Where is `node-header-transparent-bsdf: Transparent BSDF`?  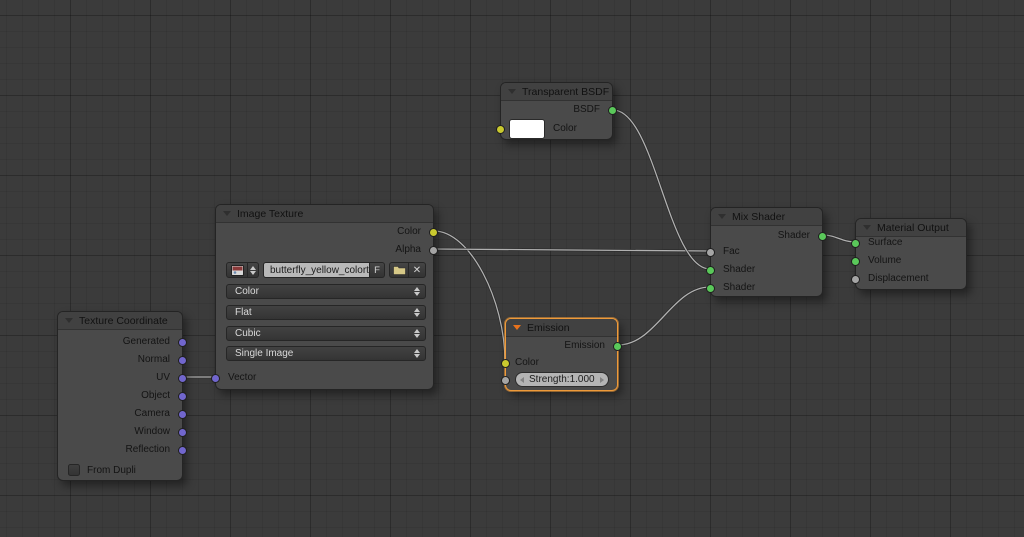
node-header-transparent-bsdf: Transparent BSDF is located at coordinates (556, 92).